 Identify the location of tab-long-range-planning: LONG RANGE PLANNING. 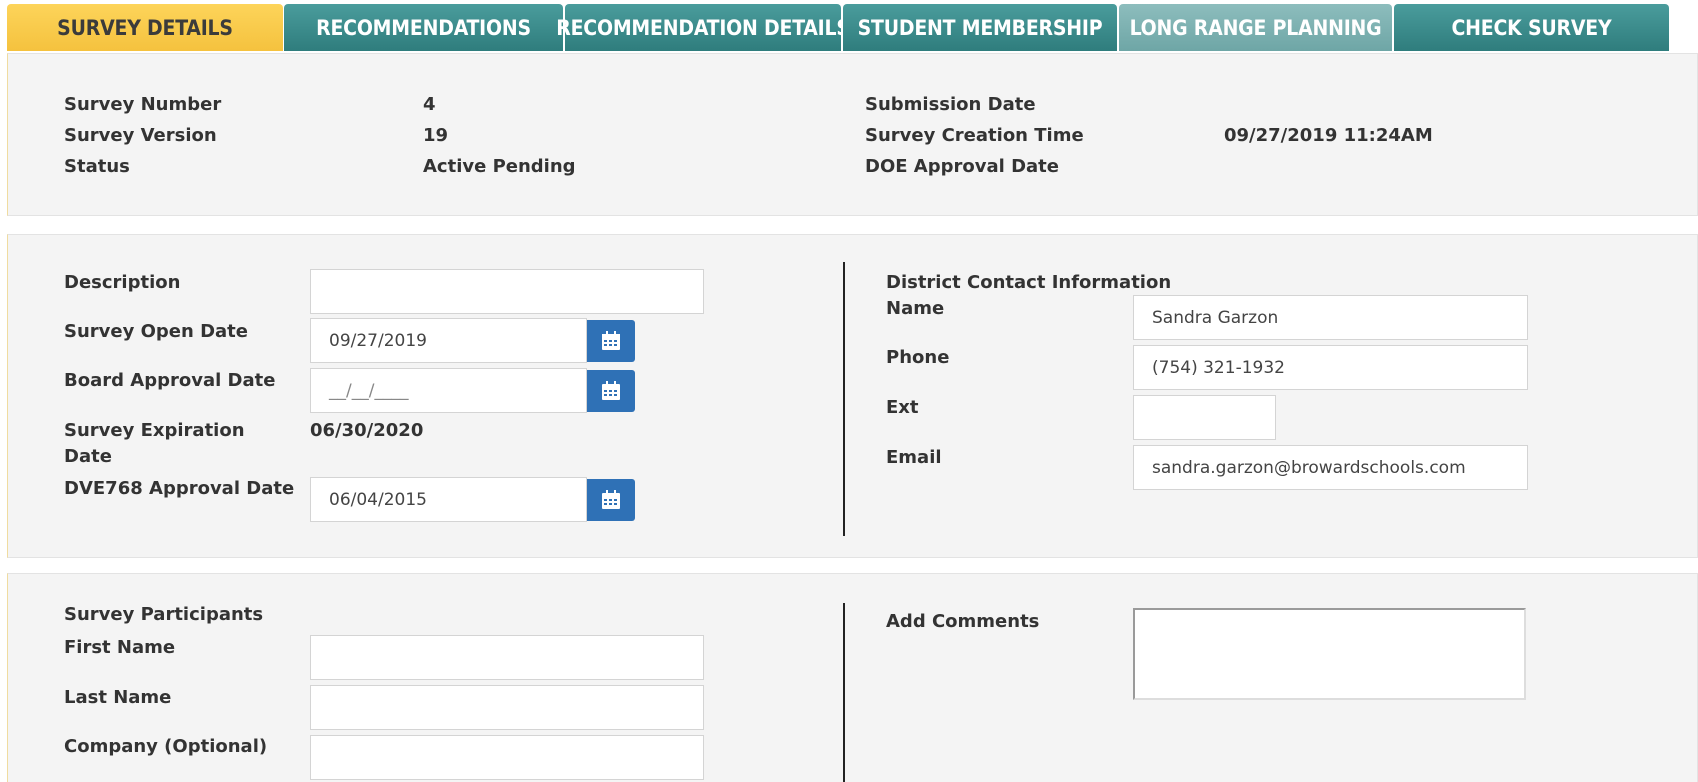
(1255, 27).